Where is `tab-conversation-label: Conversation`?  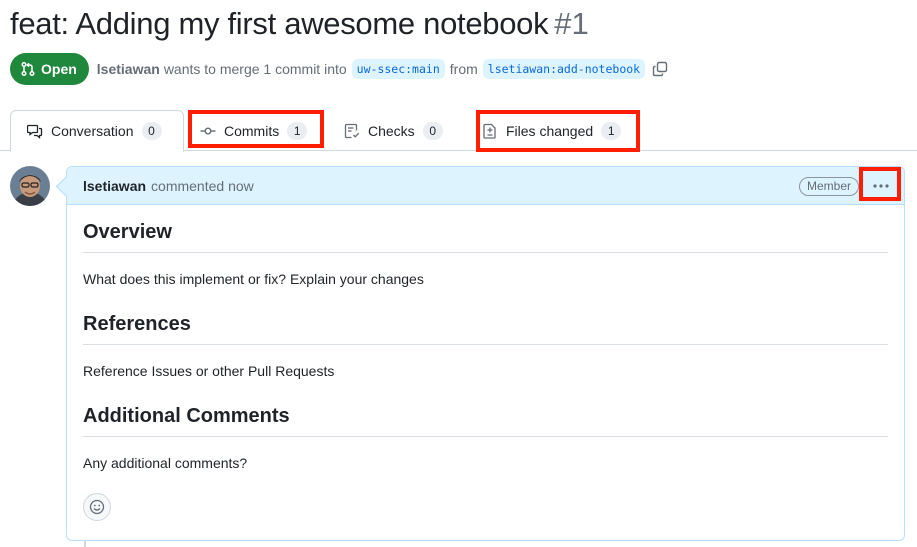
tab-conversation-label: Conversation is located at coordinates (92, 131).